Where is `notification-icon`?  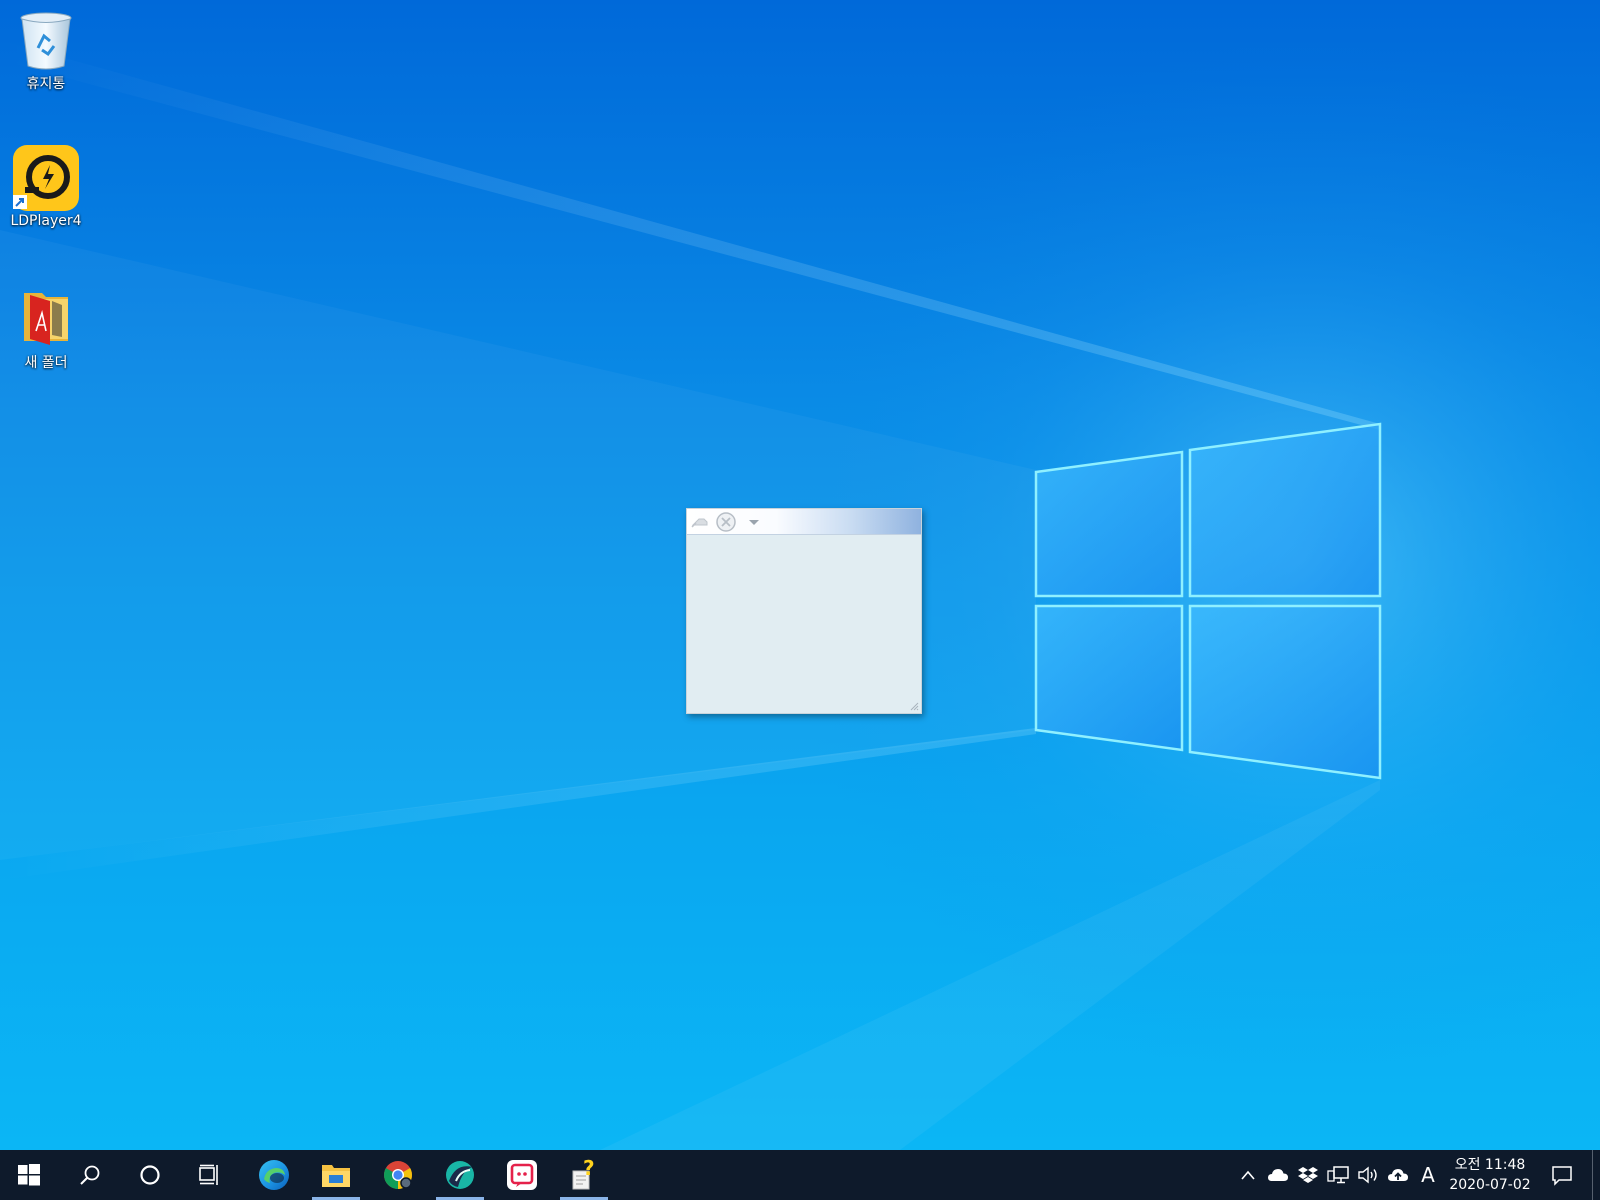 notification-icon is located at coordinates (1562, 1176).